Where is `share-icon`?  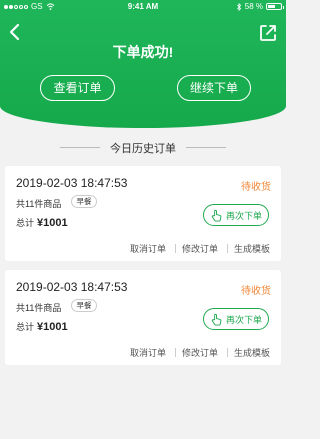
share-icon is located at coordinates (268, 33).